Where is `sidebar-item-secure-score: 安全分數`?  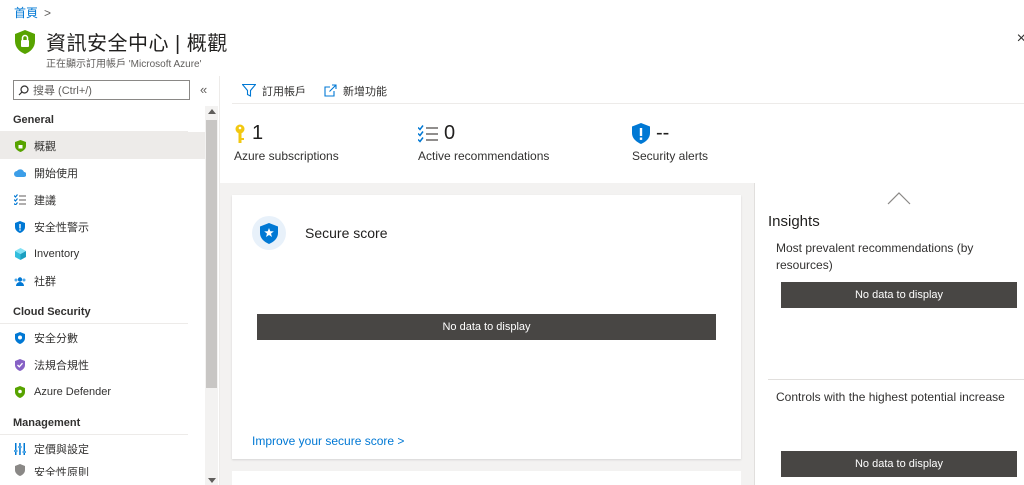
sidebar-item-secure-score: 安全分數 is located at coordinates (102, 337).